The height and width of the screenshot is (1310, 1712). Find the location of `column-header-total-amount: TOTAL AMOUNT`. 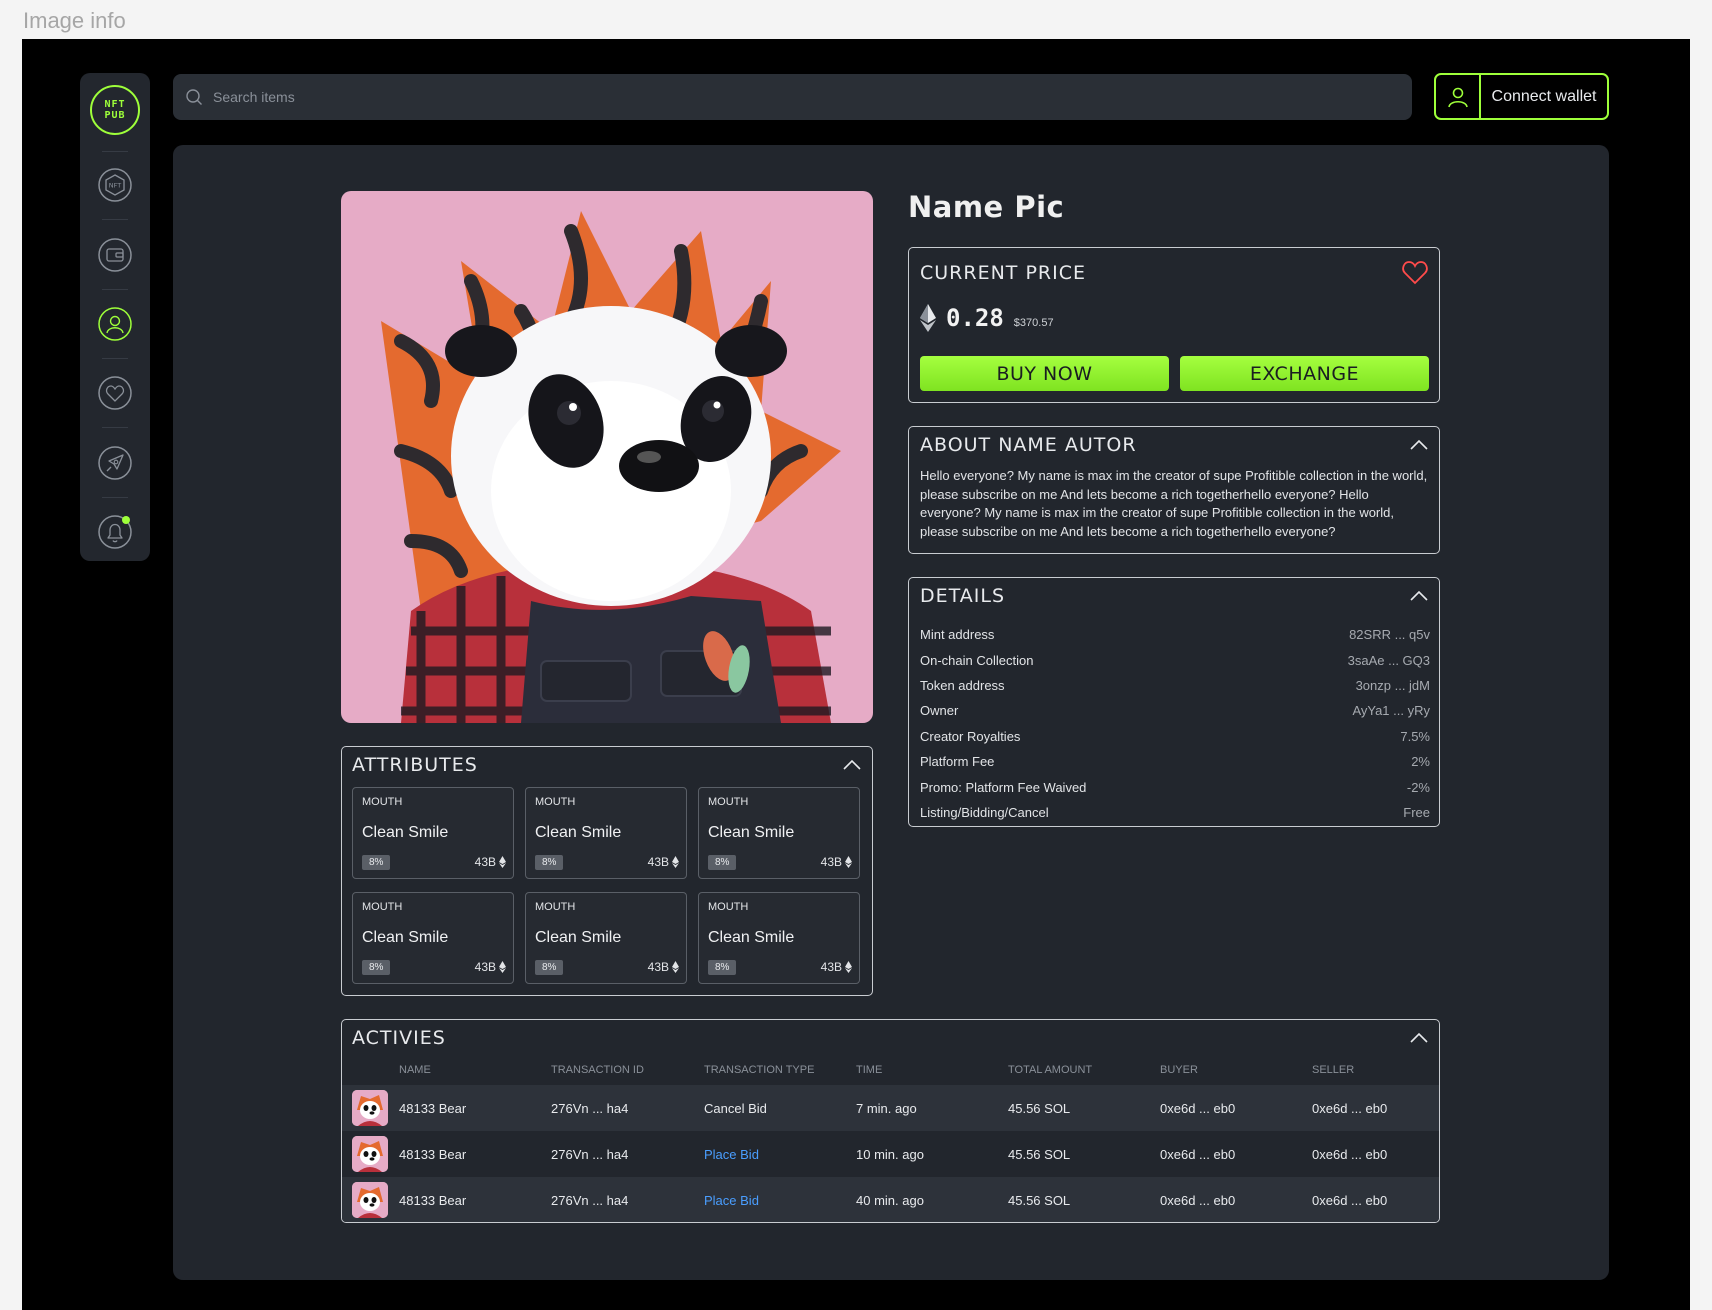

column-header-total-amount: TOTAL AMOUNT is located at coordinates (1050, 1070).